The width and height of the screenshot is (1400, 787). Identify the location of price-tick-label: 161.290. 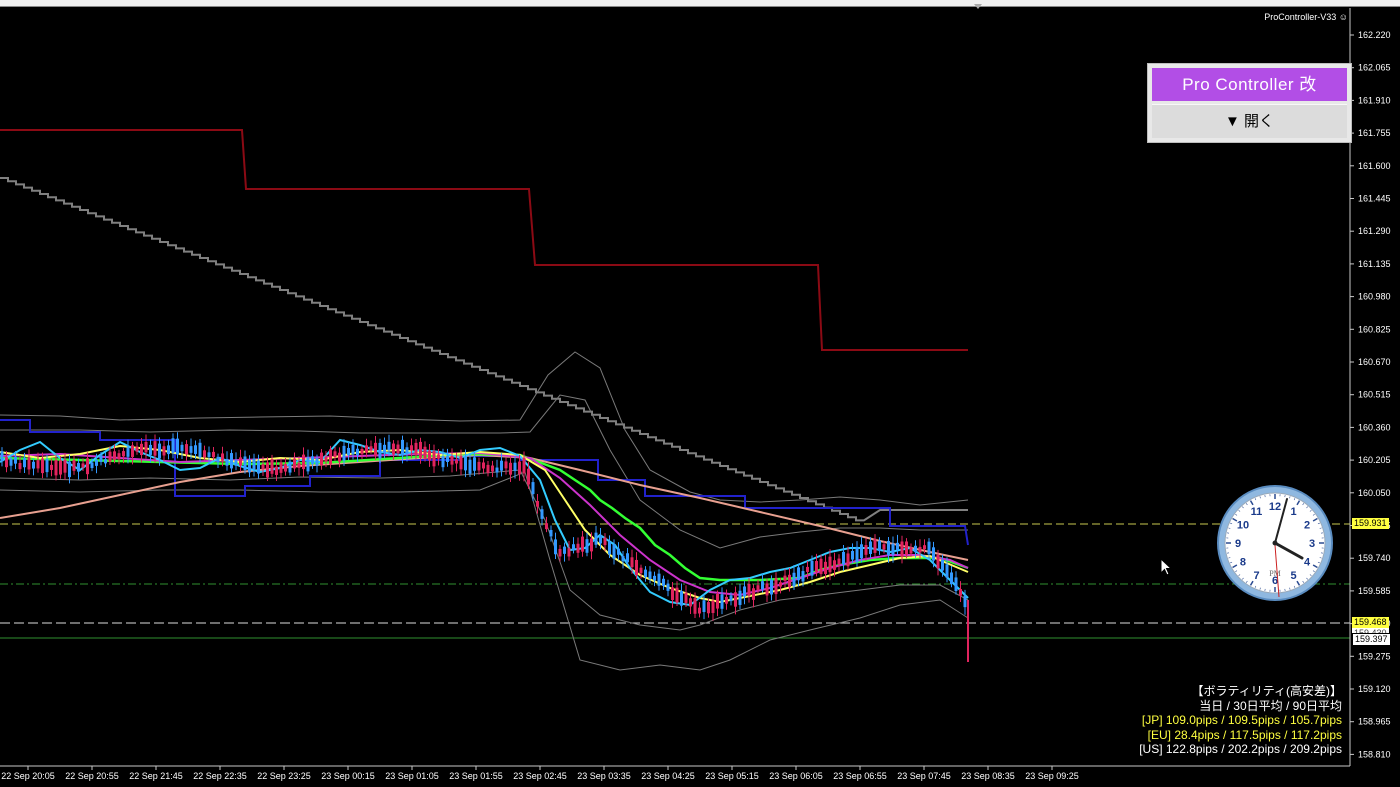
(1374, 231).